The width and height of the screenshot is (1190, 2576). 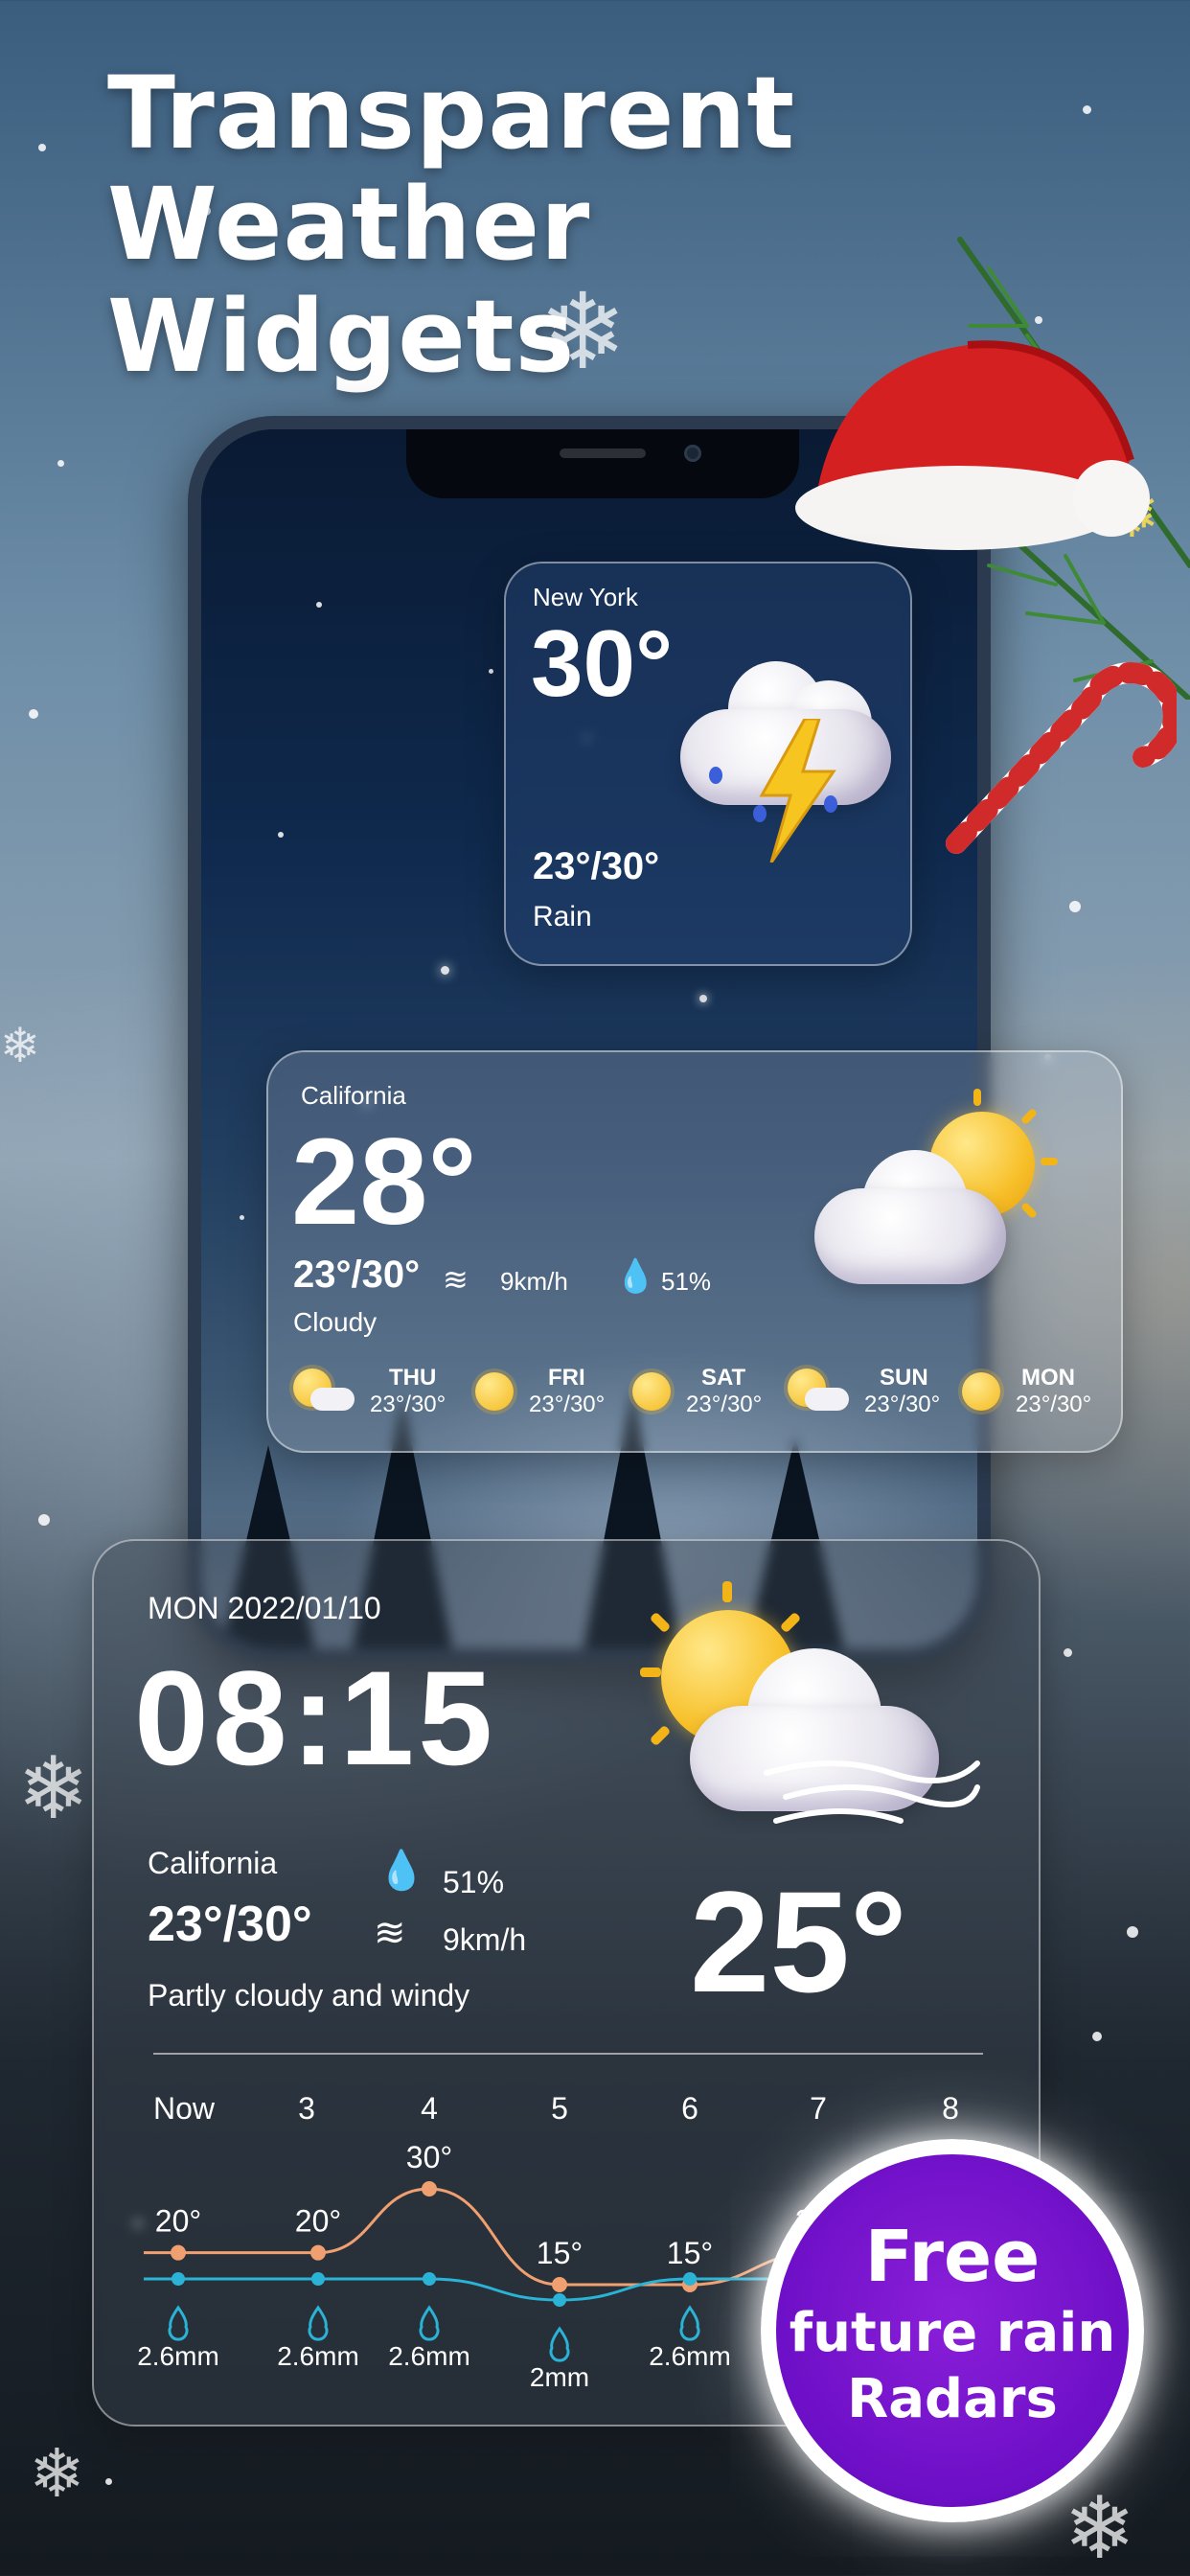 What do you see at coordinates (485, 1939) in the screenshot?
I see `widget-large-wind: 9km/h` at bounding box center [485, 1939].